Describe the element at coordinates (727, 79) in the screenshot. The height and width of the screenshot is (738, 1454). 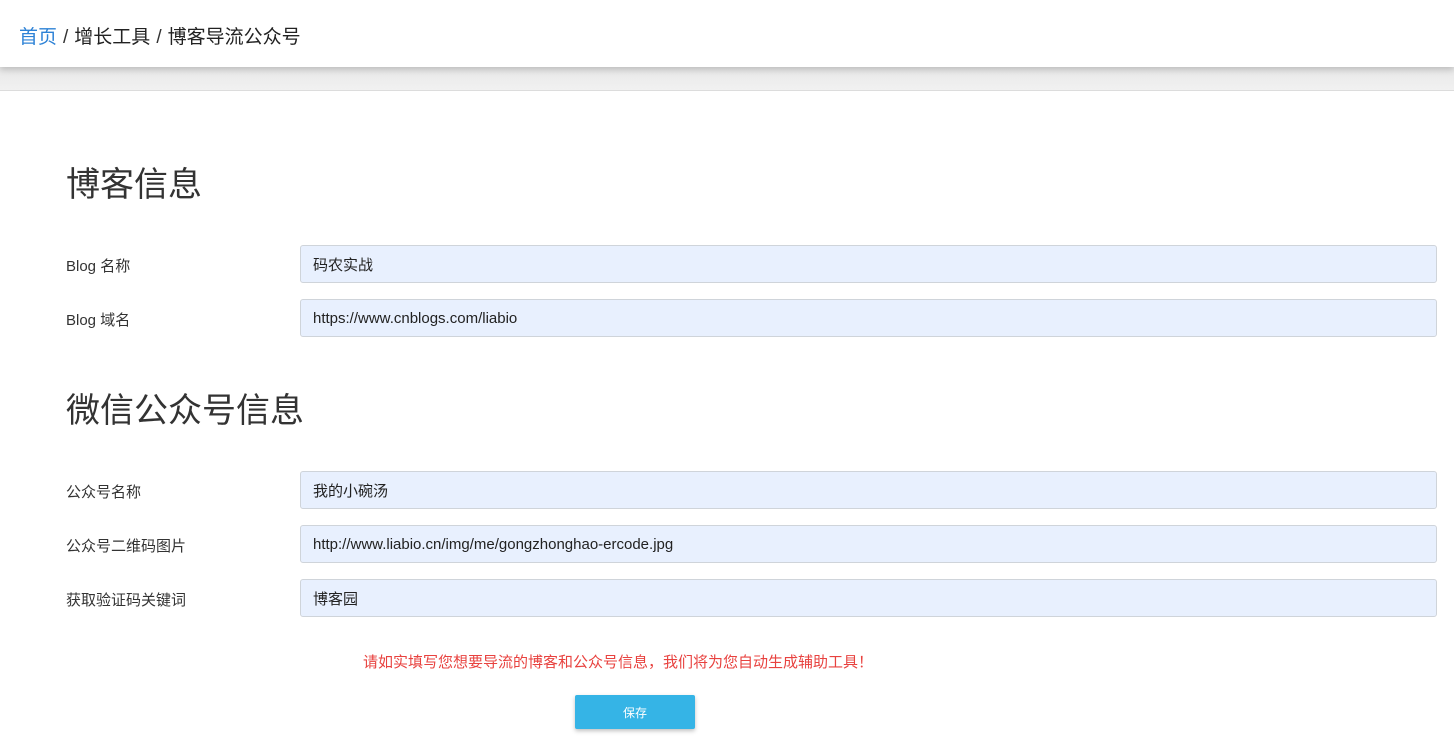
I see `header-divider-band` at that location.